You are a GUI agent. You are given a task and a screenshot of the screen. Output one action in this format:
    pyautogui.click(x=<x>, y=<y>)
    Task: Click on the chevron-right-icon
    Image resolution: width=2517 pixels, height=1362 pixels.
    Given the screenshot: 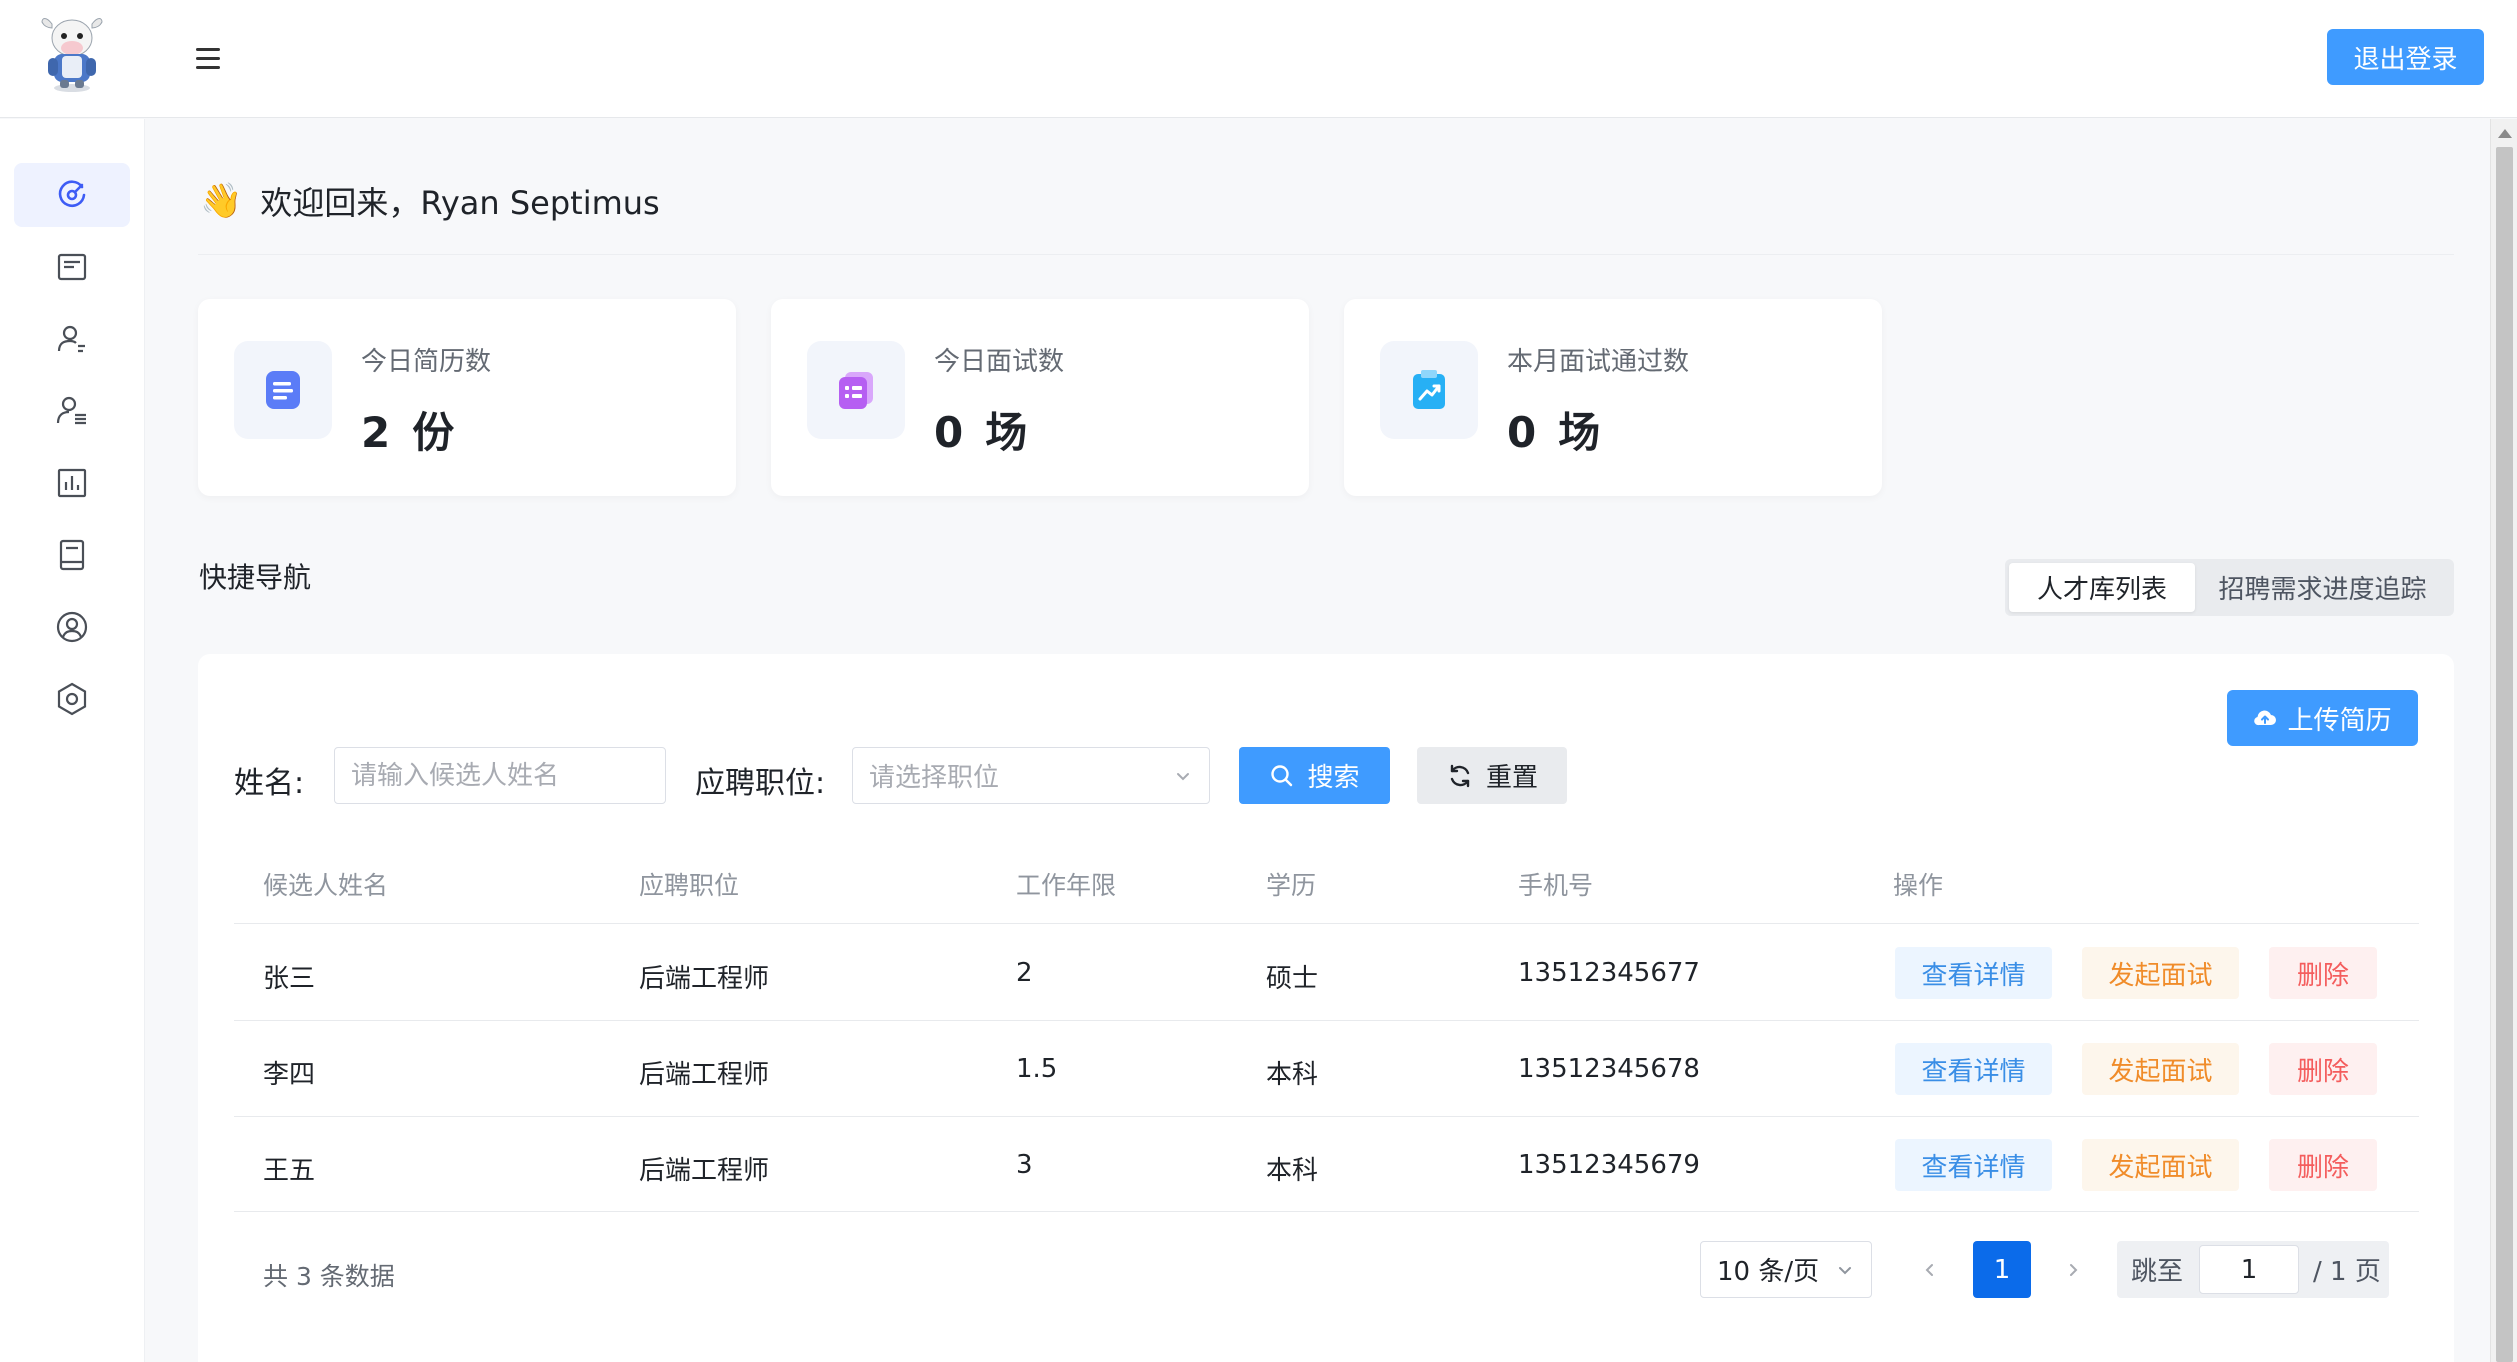 What is the action you would take?
    pyautogui.click(x=2074, y=1269)
    